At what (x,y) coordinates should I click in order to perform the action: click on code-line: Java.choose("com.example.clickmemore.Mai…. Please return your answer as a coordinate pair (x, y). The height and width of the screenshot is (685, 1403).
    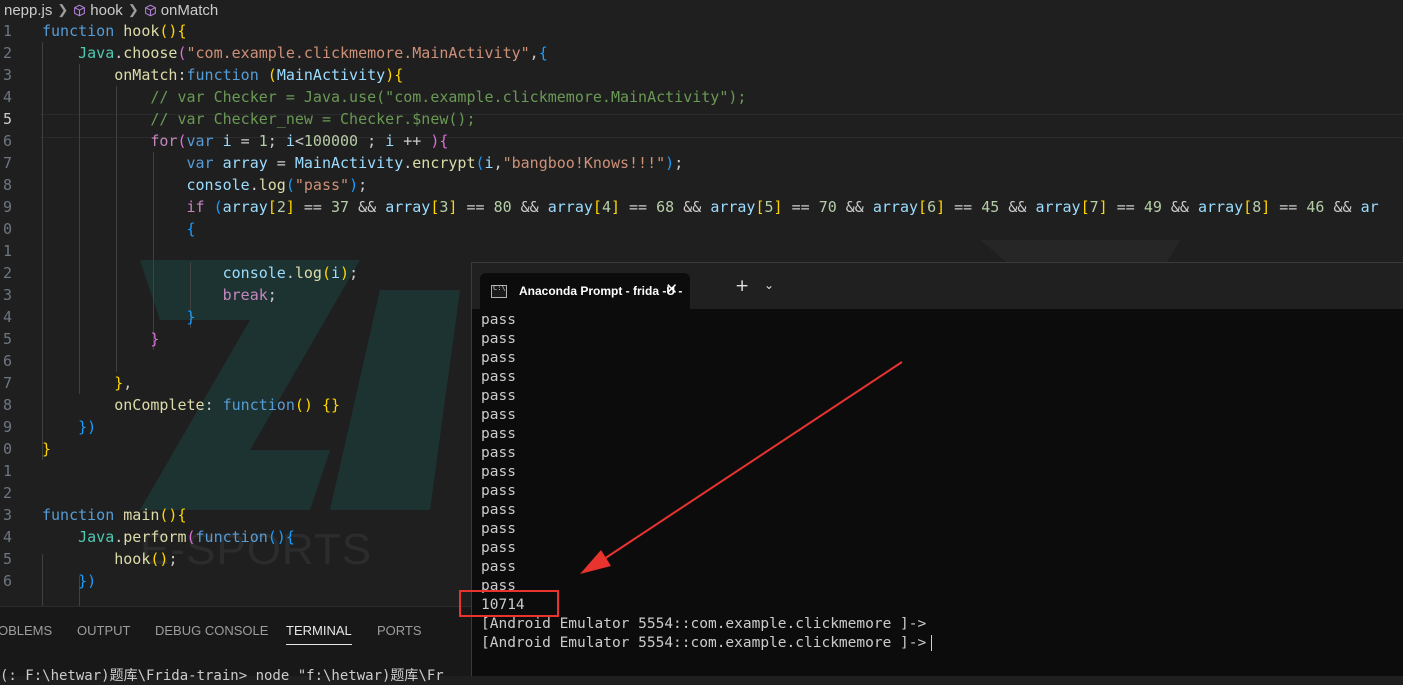
    Looking at the image, I should click on (313, 53).